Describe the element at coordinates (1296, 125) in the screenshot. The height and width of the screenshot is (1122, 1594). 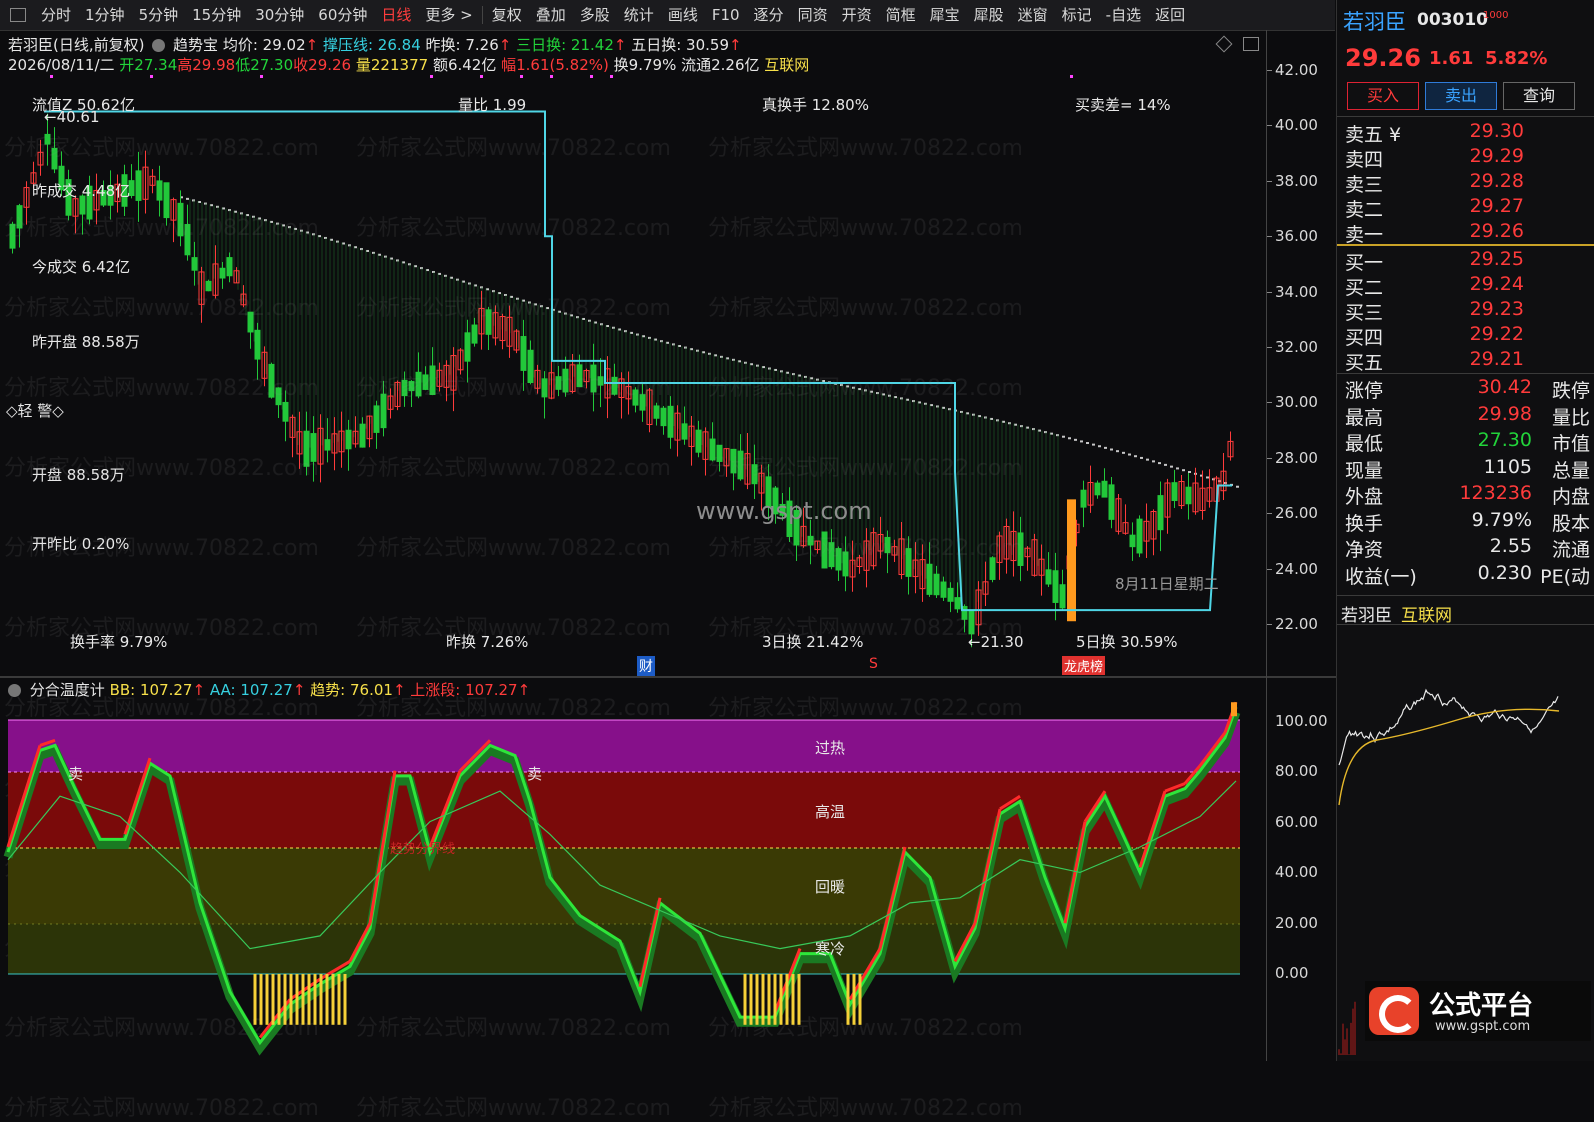
I see `price-axis-tick: 40.00` at that location.